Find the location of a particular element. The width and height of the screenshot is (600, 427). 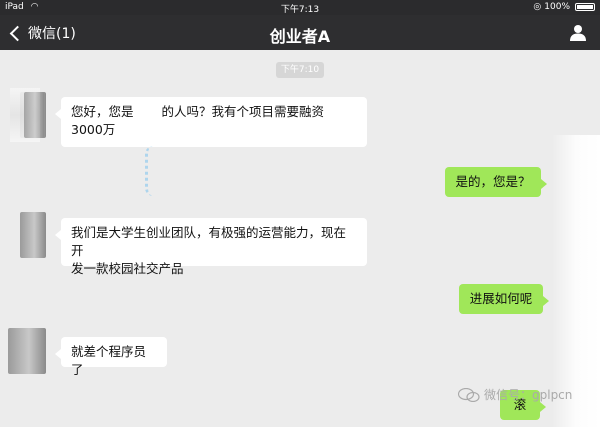

person-icon is located at coordinates (578, 32).